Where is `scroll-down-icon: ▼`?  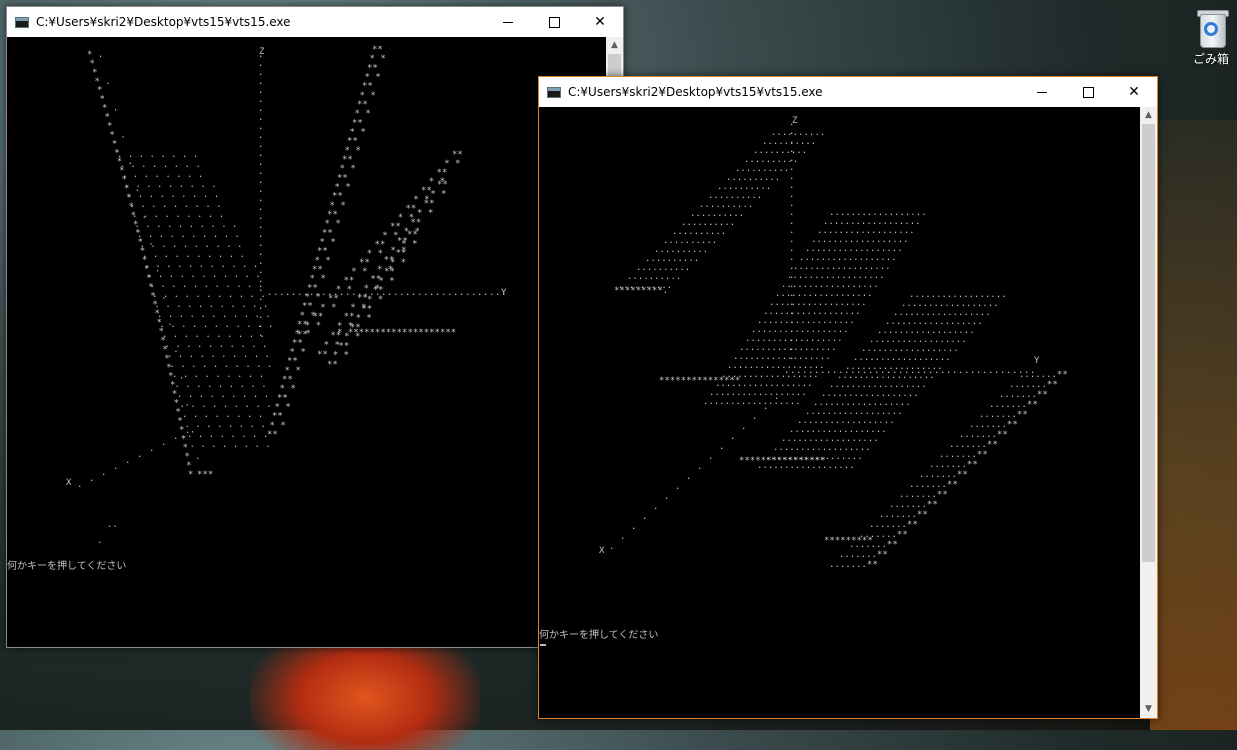 scroll-down-icon: ▼ is located at coordinates (1148, 709).